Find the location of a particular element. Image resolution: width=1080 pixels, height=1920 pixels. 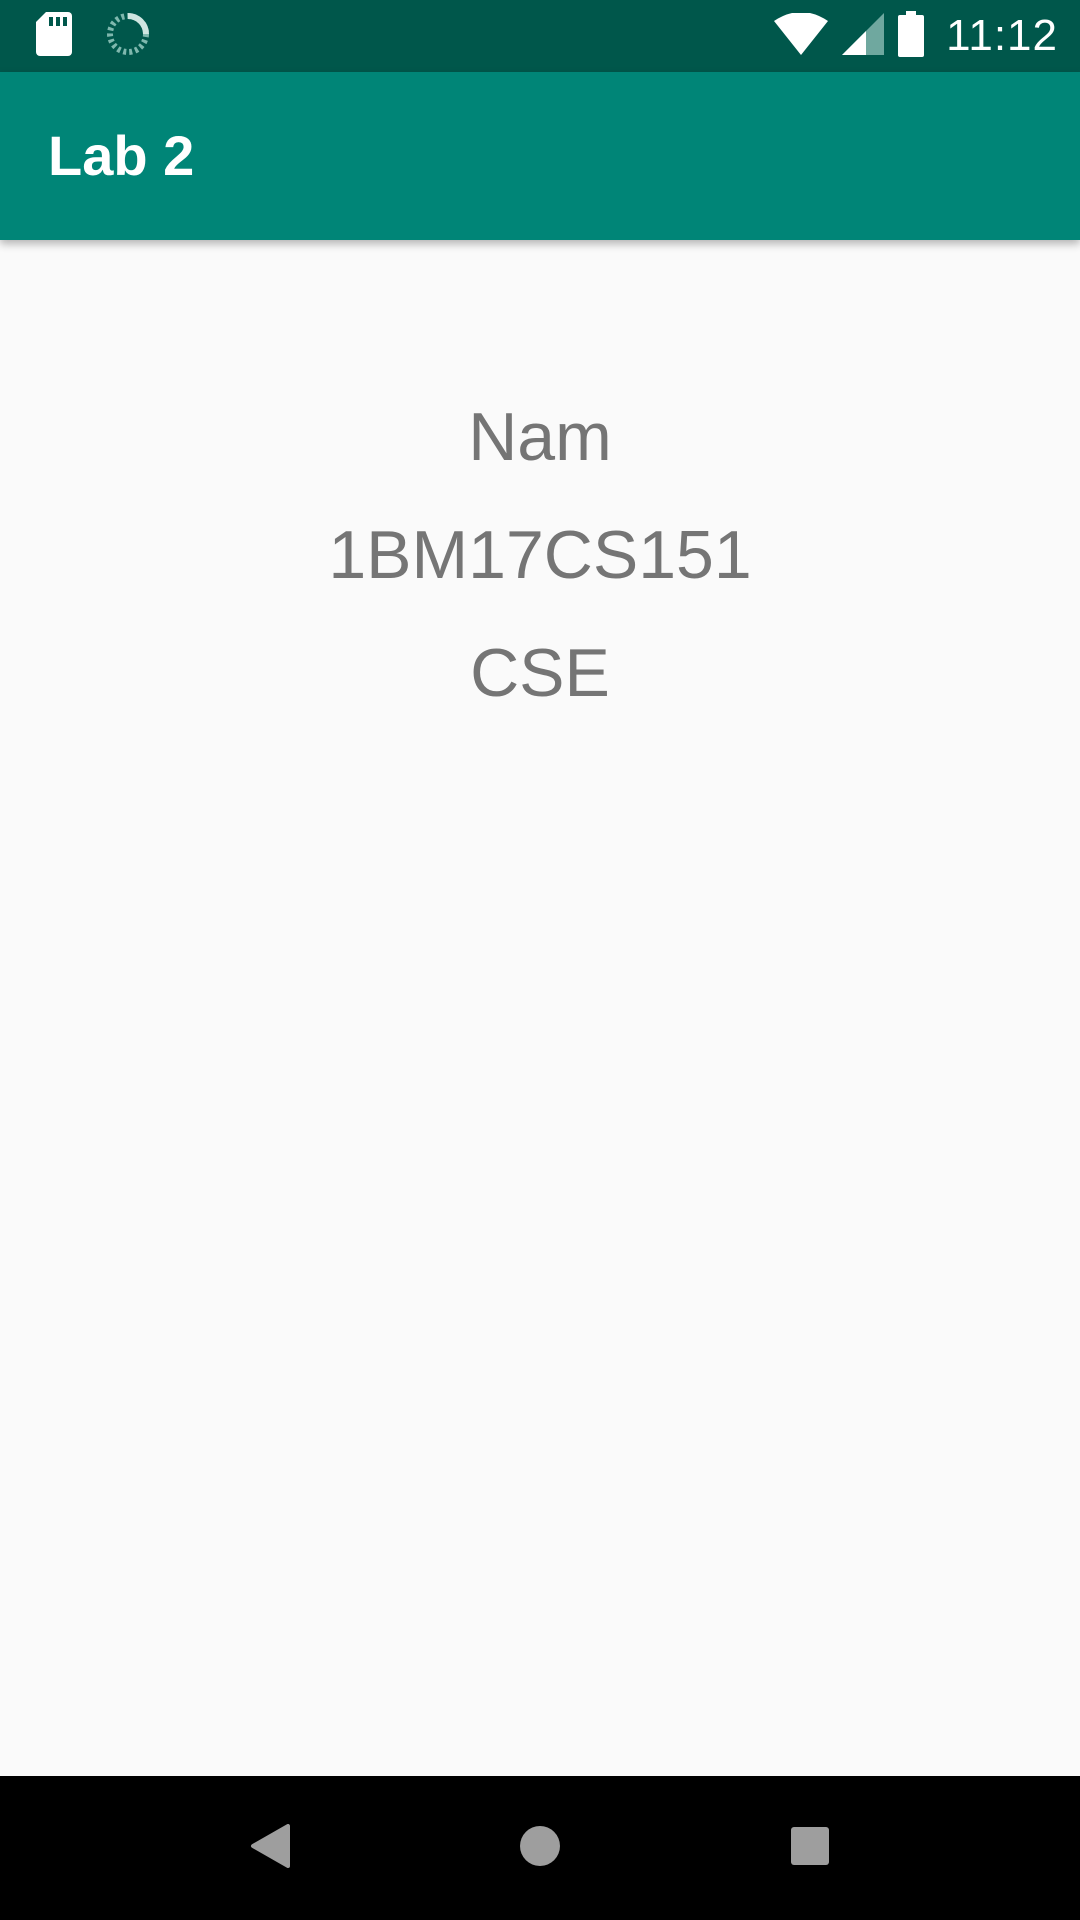

home-icon is located at coordinates (540, 1848).